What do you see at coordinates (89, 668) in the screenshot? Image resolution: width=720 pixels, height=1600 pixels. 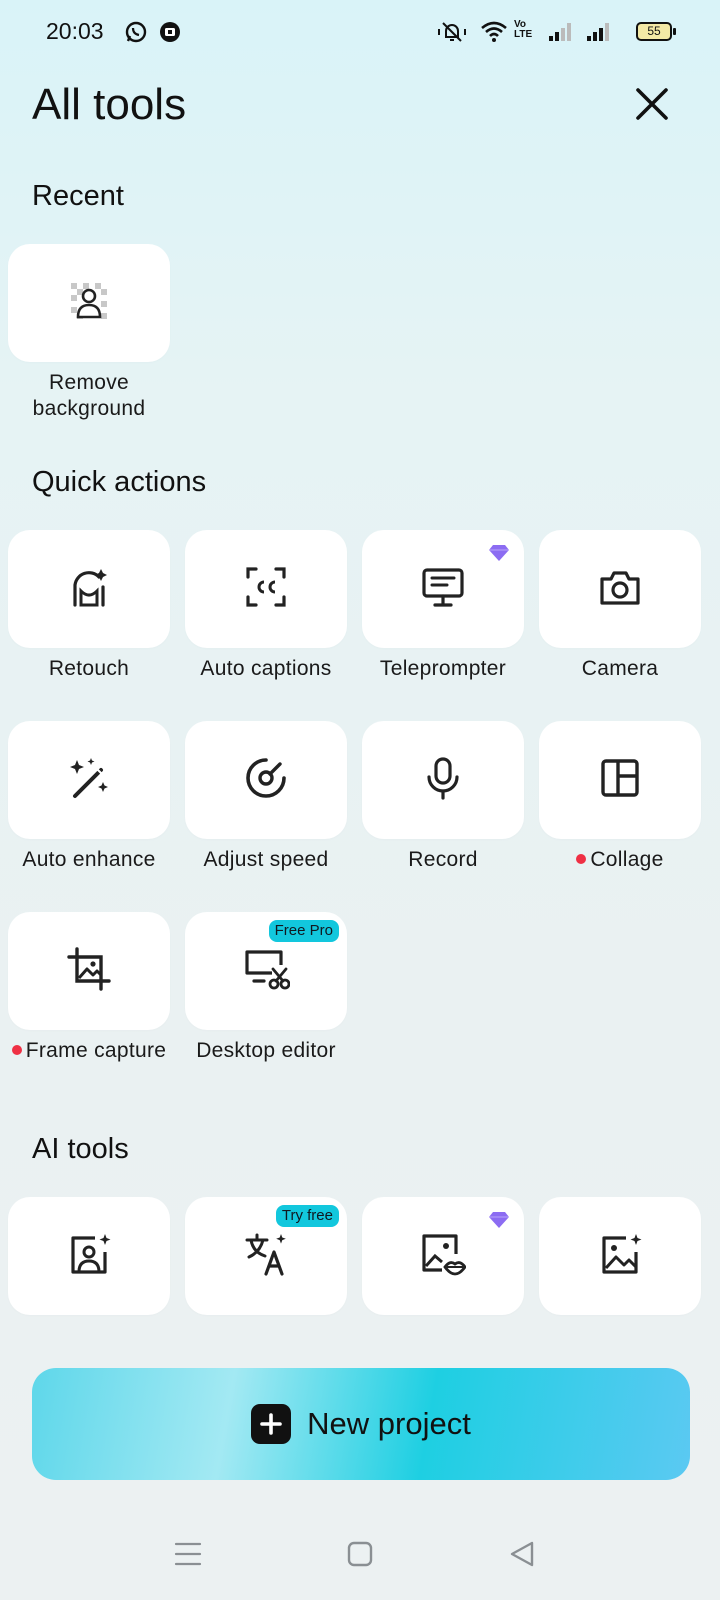 I see `tool-label: Retouch` at bounding box center [89, 668].